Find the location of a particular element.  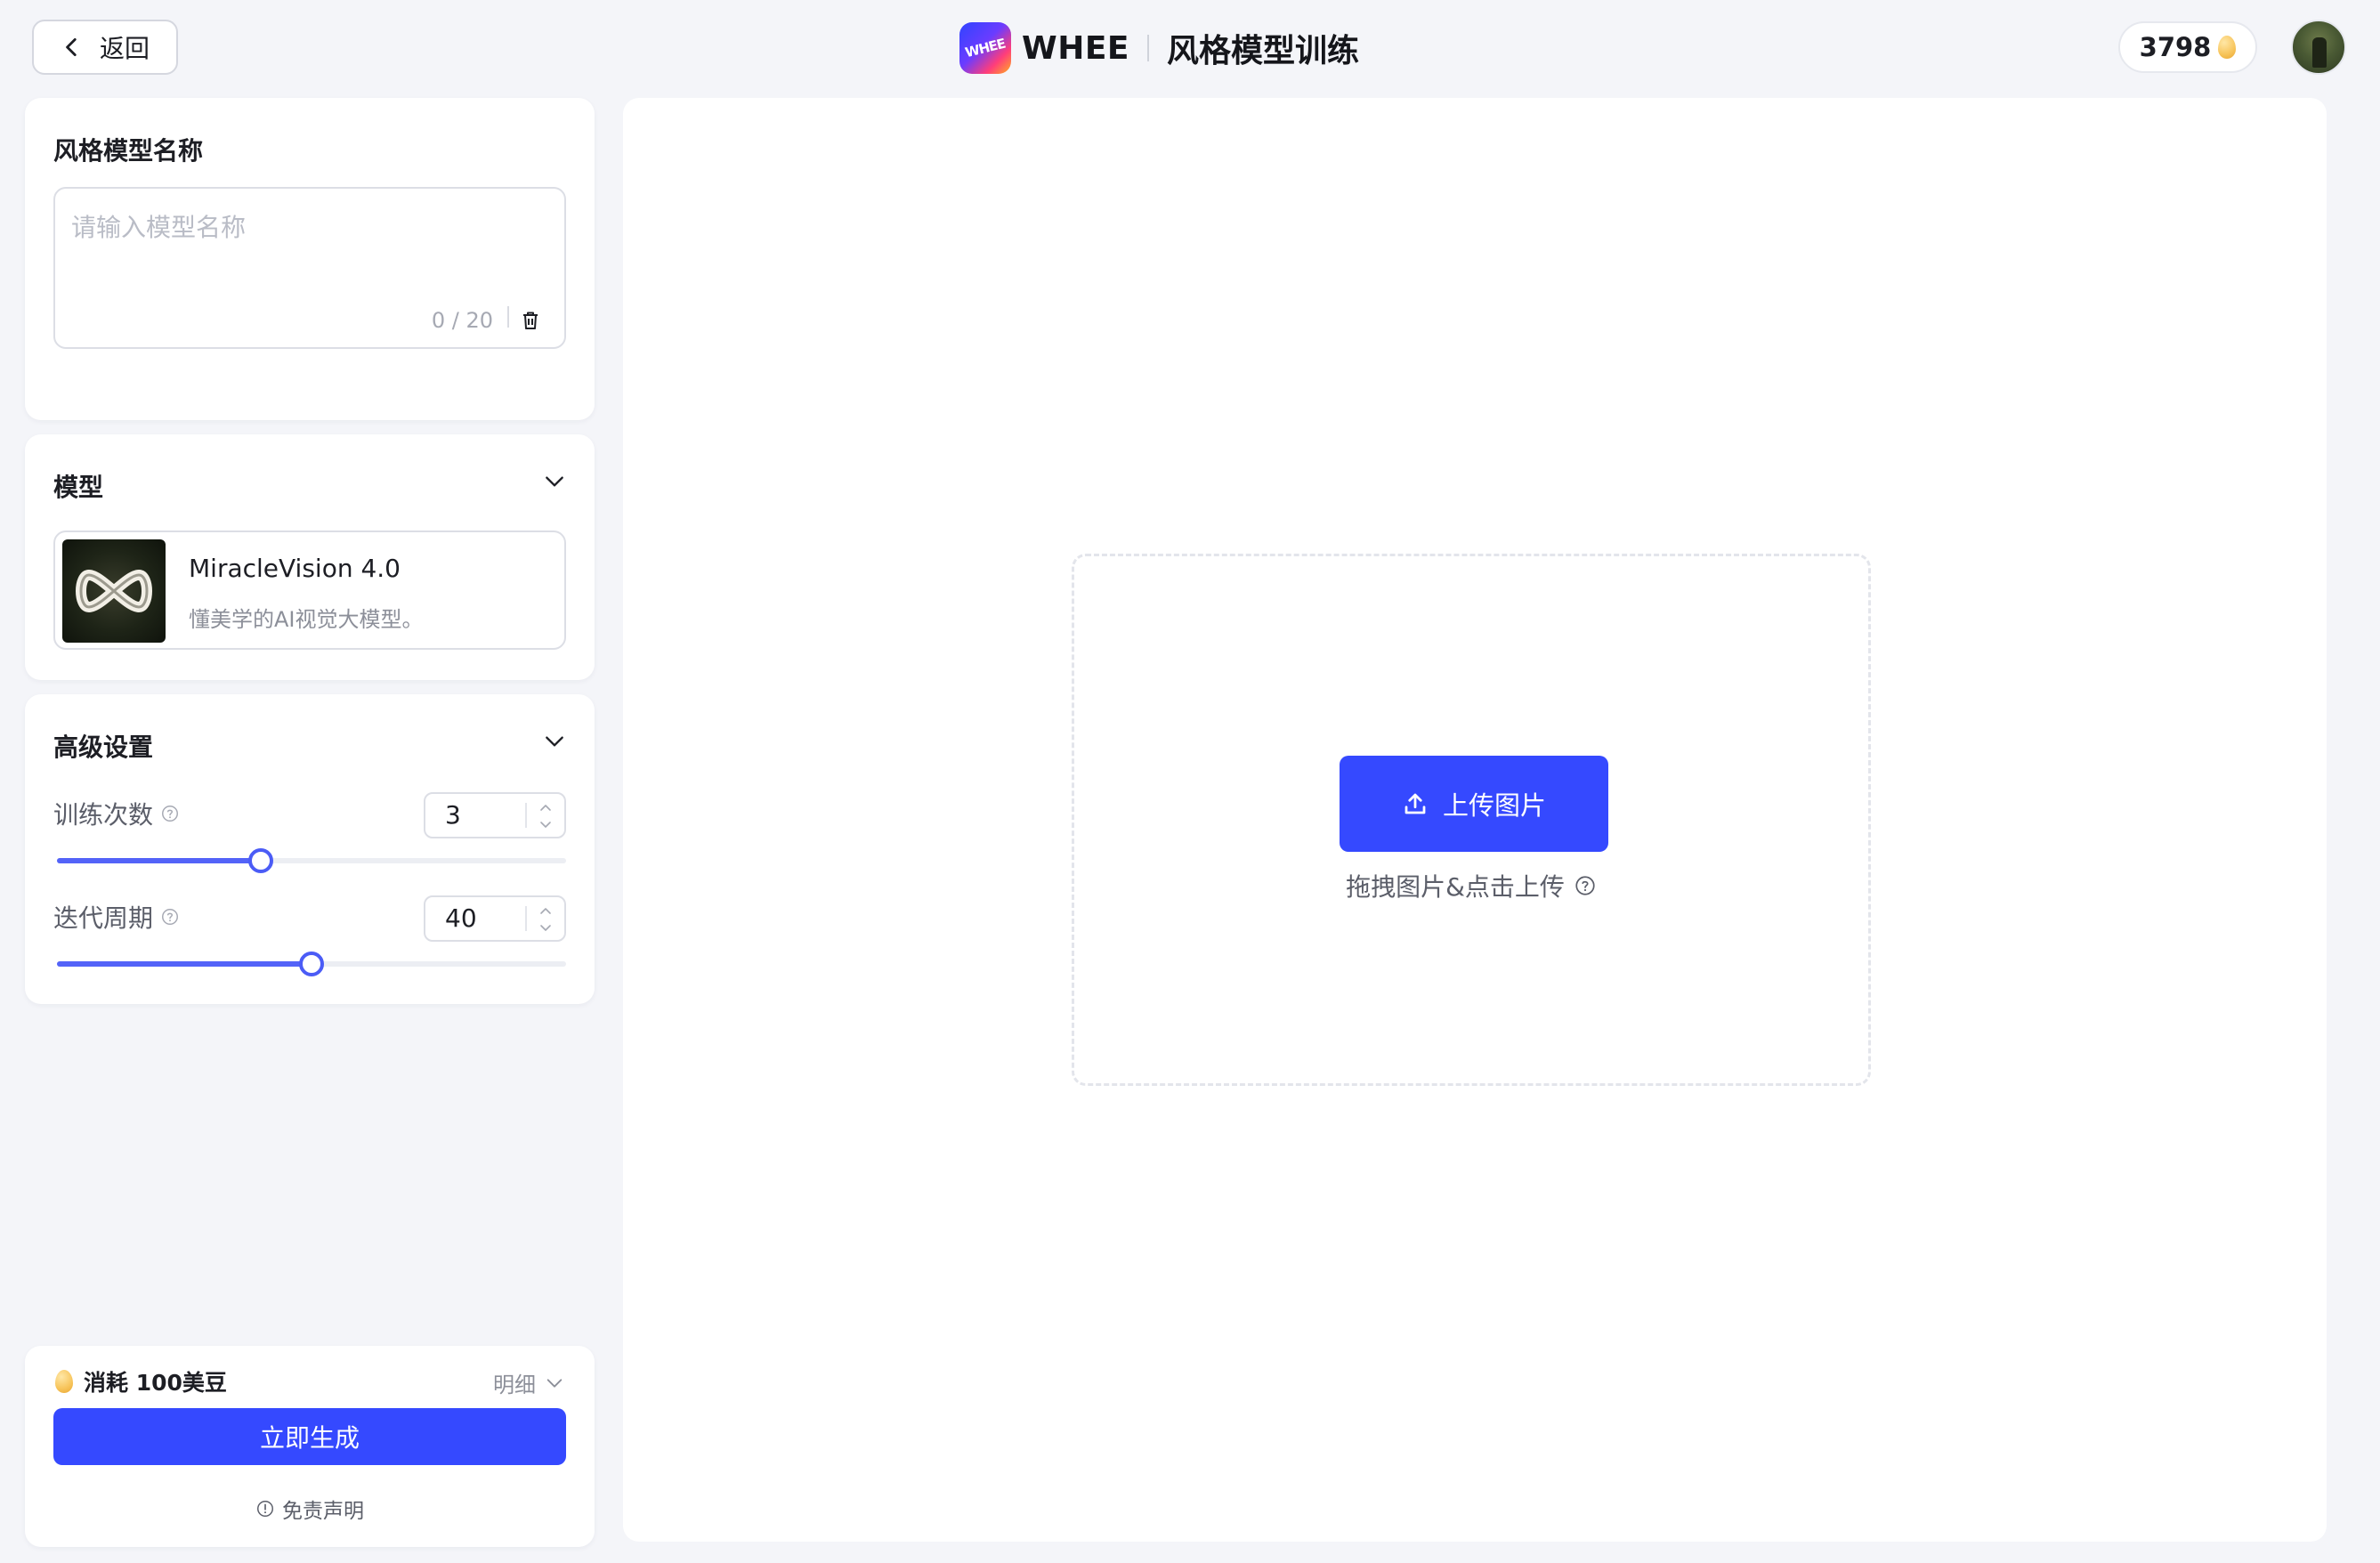

model-name: MiracleVision 4.0 is located at coordinates (295, 569).